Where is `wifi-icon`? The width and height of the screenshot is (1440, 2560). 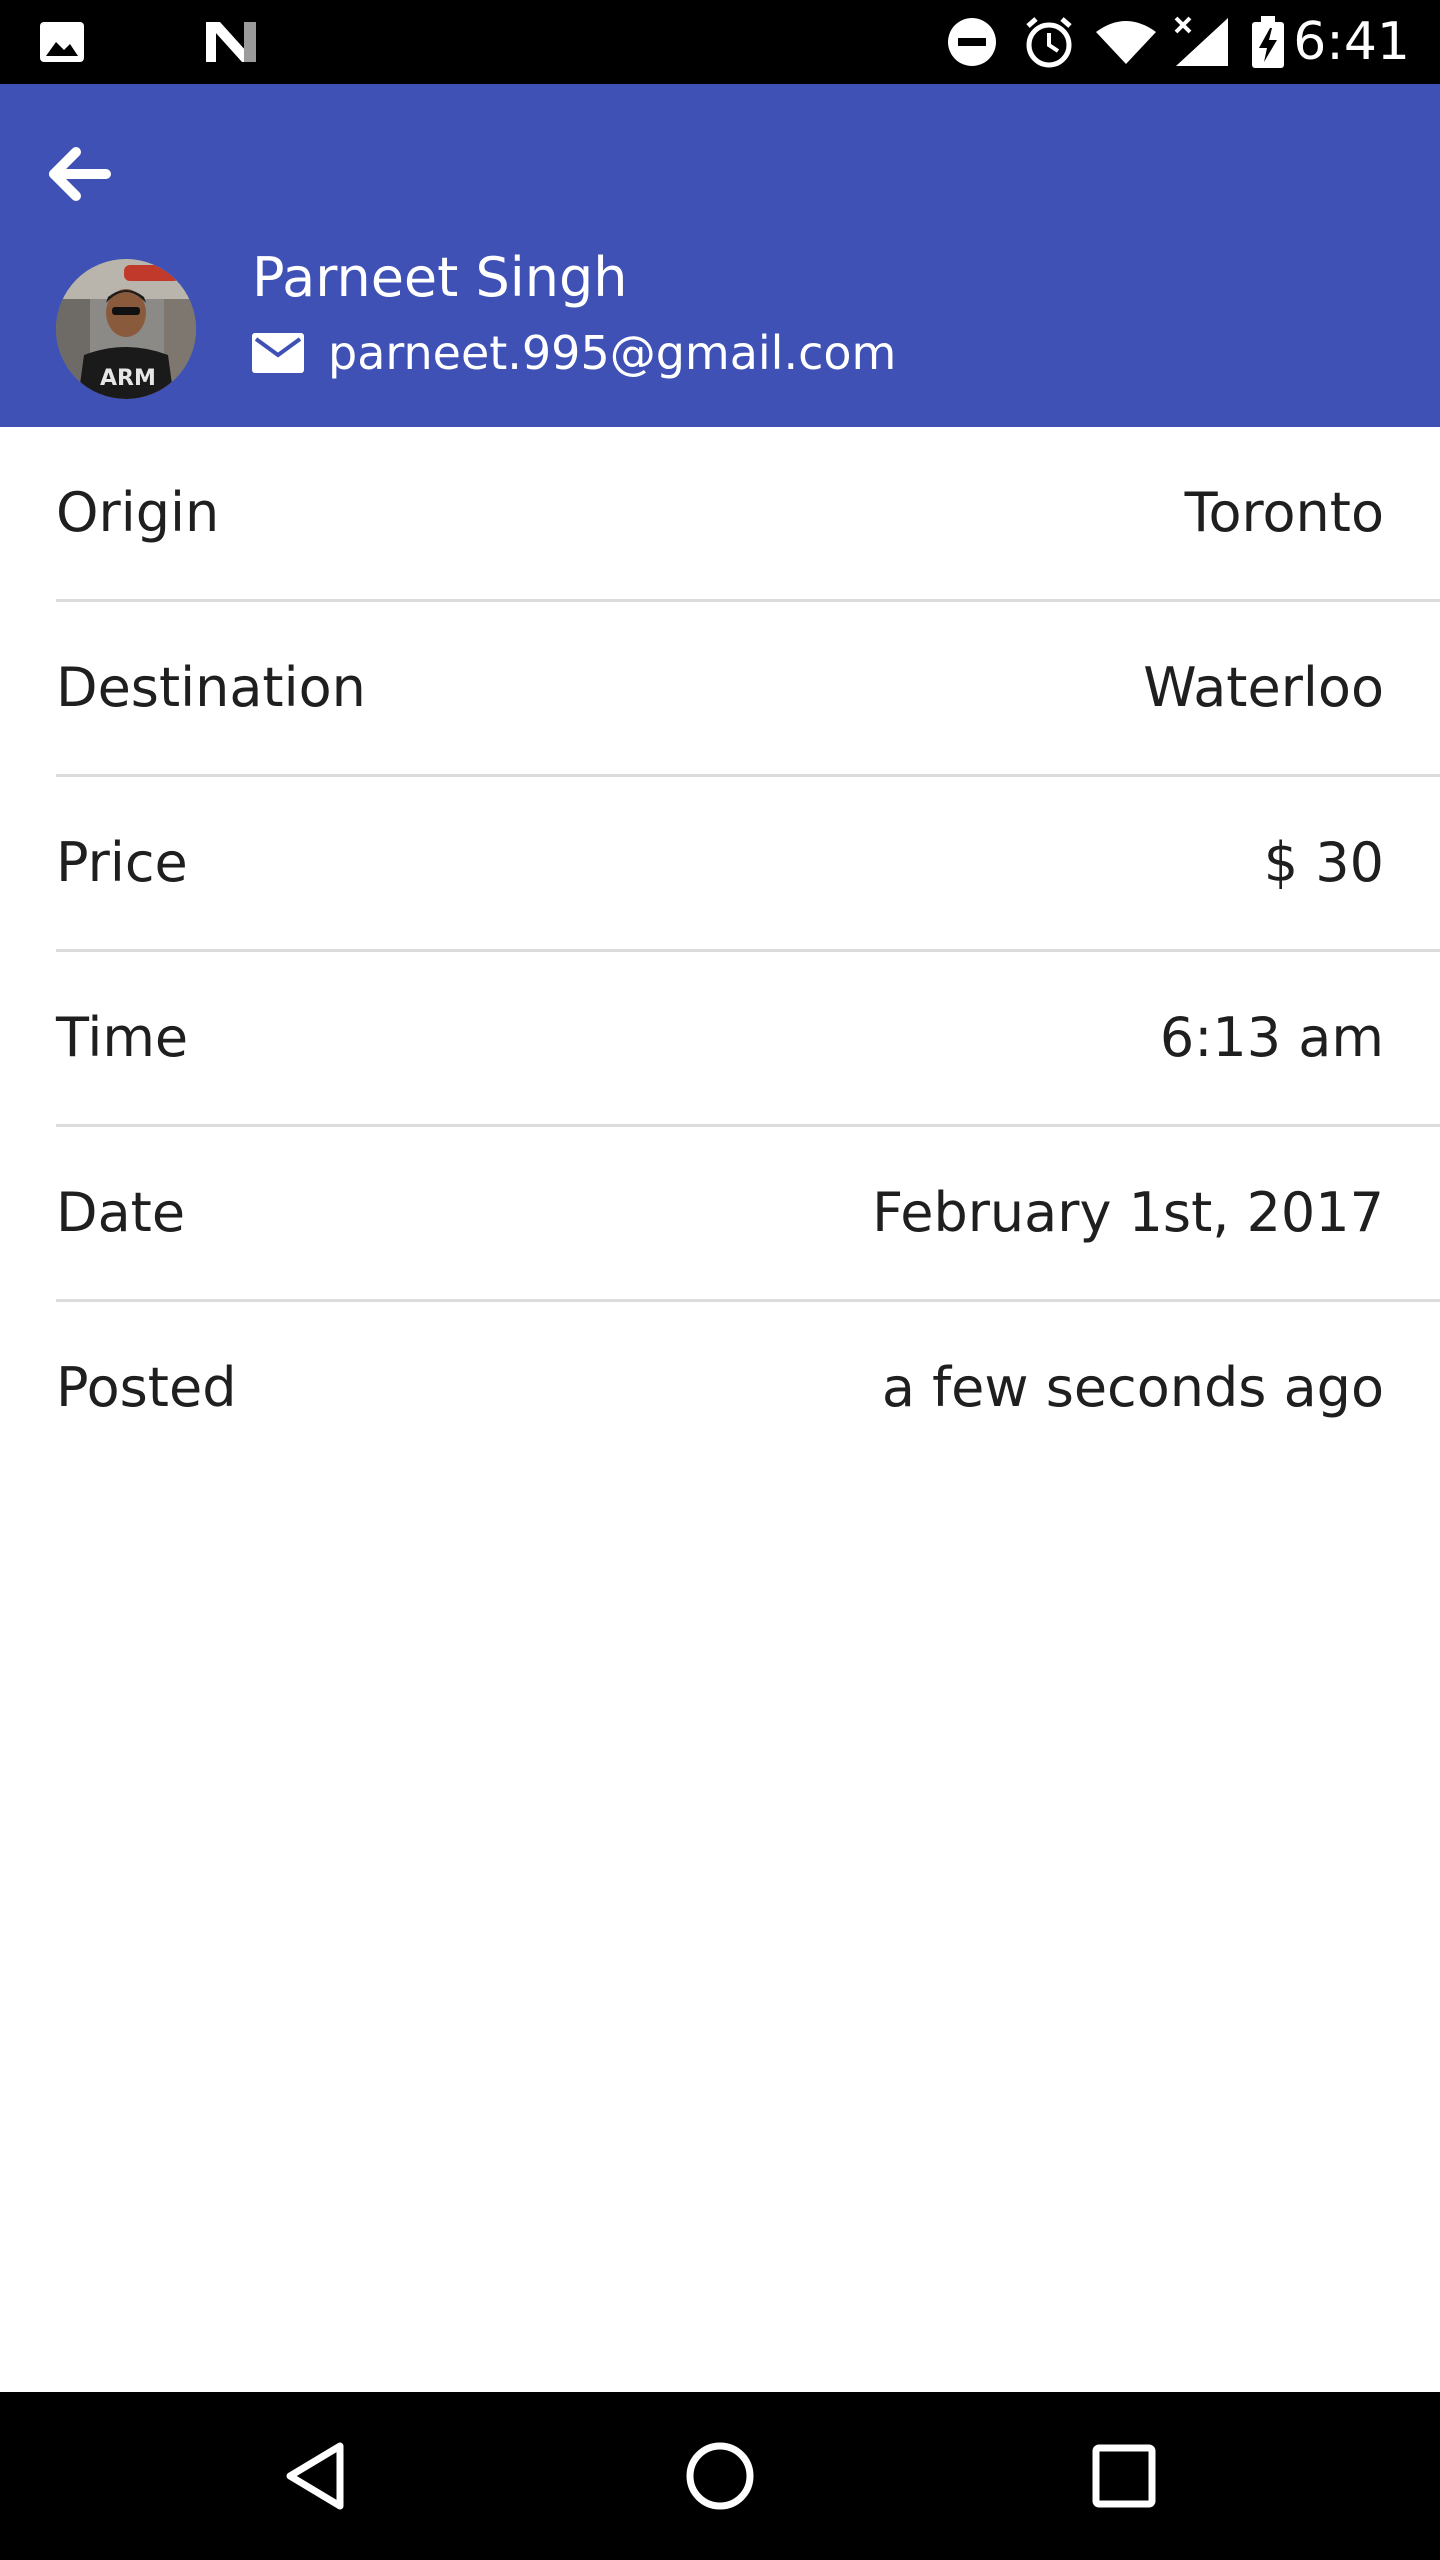
wifi-icon is located at coordinates (1126, 42).